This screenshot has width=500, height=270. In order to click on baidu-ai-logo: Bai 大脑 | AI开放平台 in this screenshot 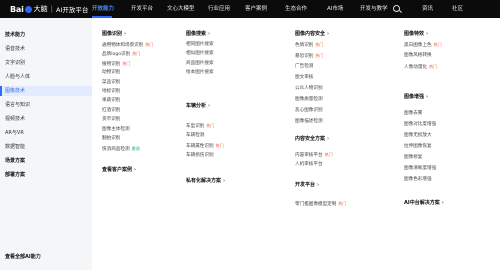, I will do `click(49, 9)`.